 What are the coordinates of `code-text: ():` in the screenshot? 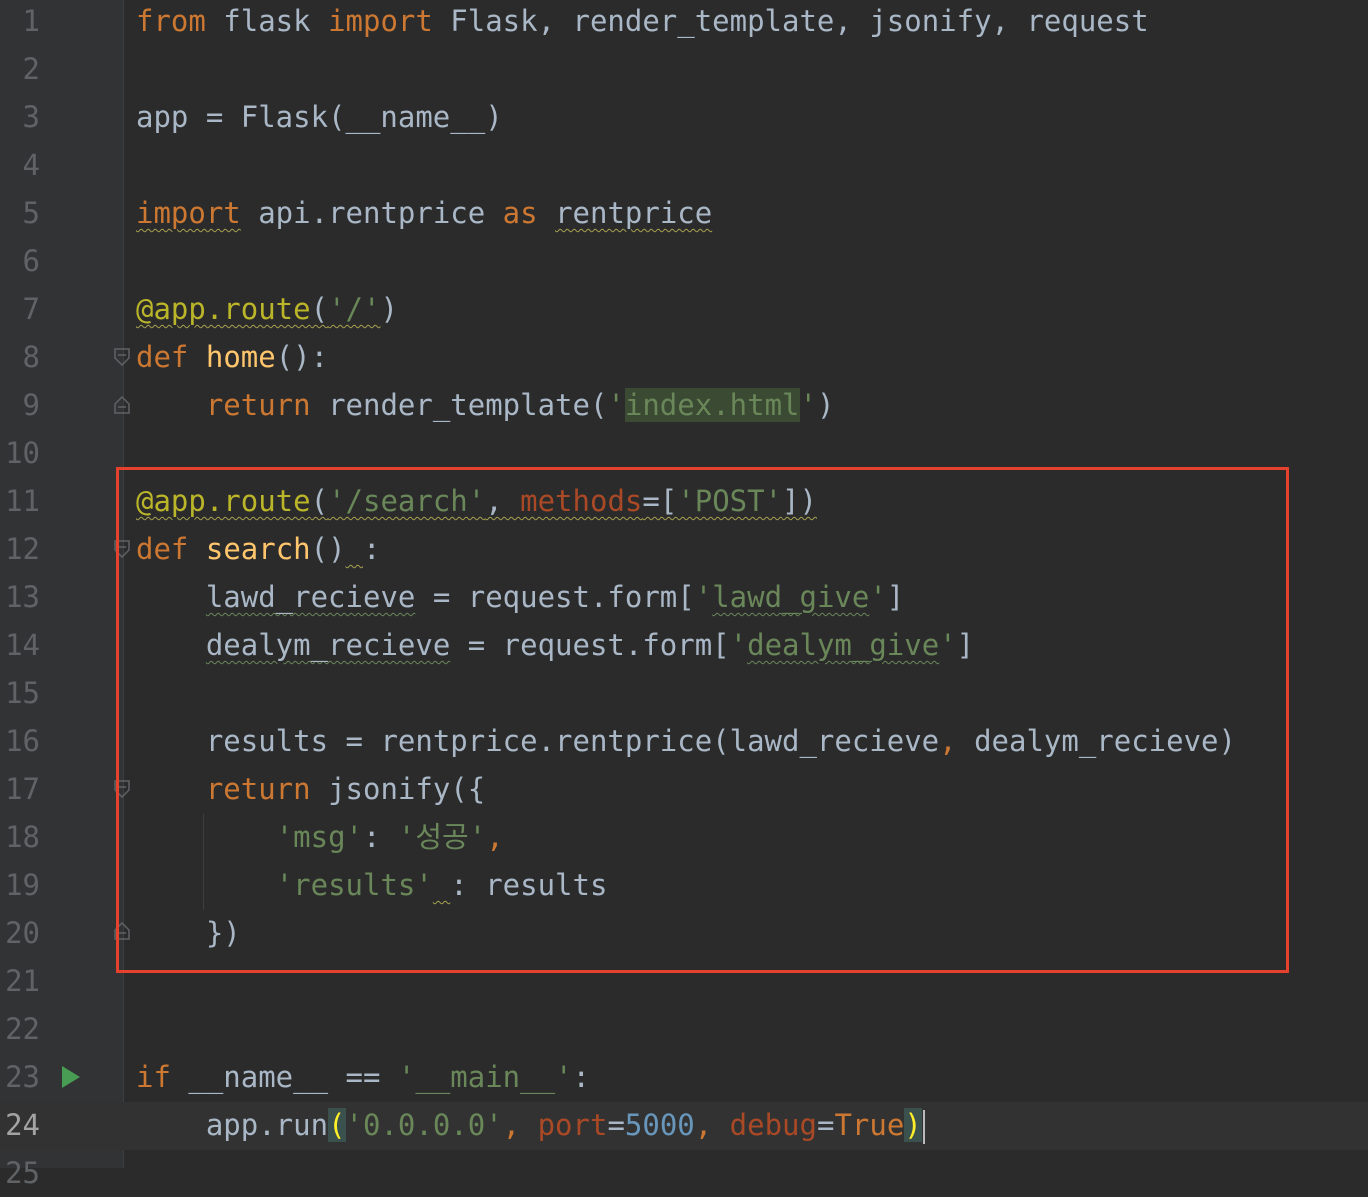 It's located at (302, 357).